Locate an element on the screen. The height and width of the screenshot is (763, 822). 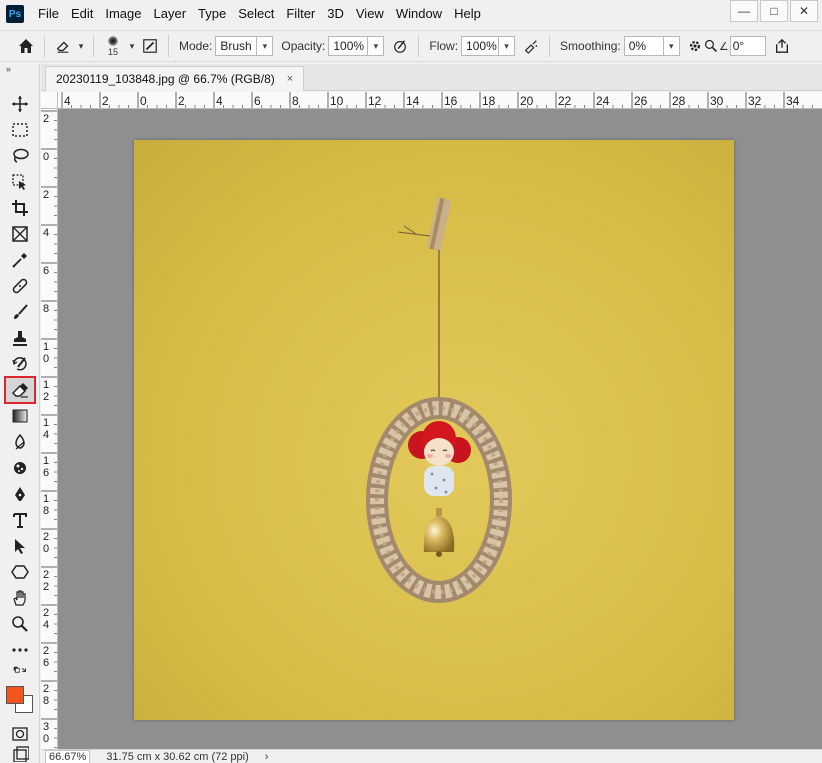
minimize-button: — is located at coordinates (744, 11).